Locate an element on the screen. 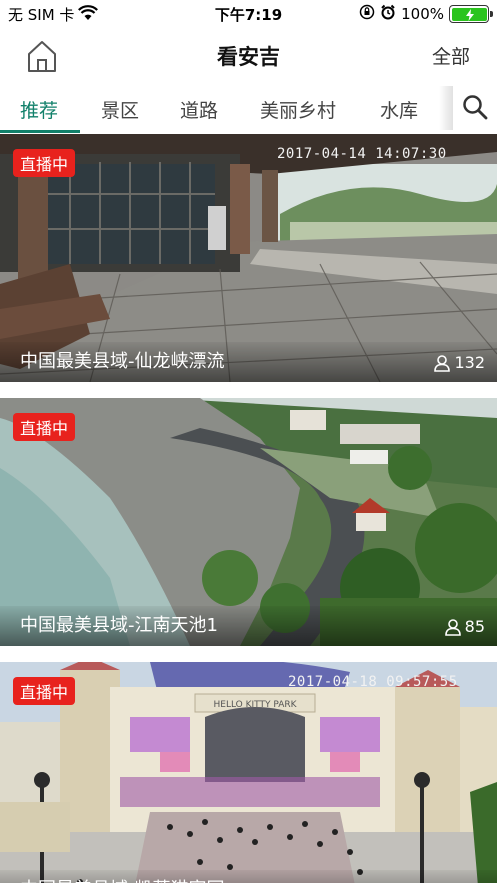 This screenshot has width=497, height=883. status-bar: 无 SIM 卡 下午7:19 100% is located at coordinates (248, 14).